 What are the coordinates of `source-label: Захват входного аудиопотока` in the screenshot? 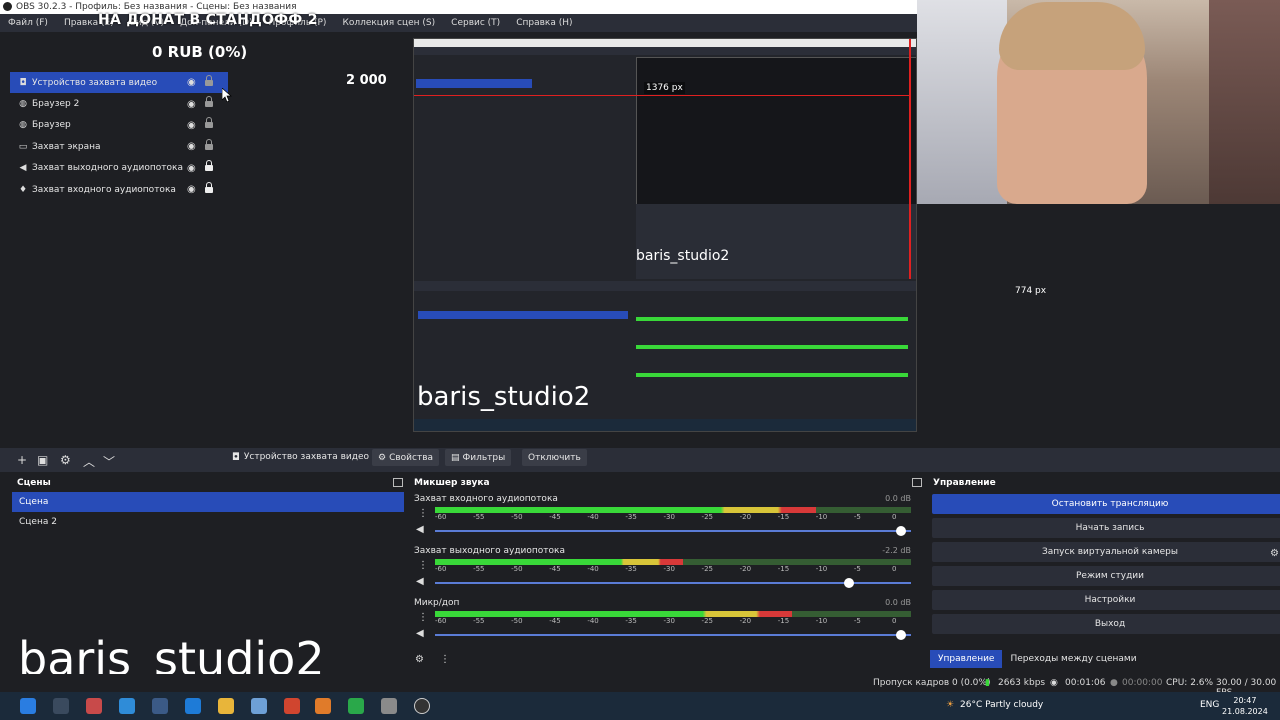 It's located at (104, 189).